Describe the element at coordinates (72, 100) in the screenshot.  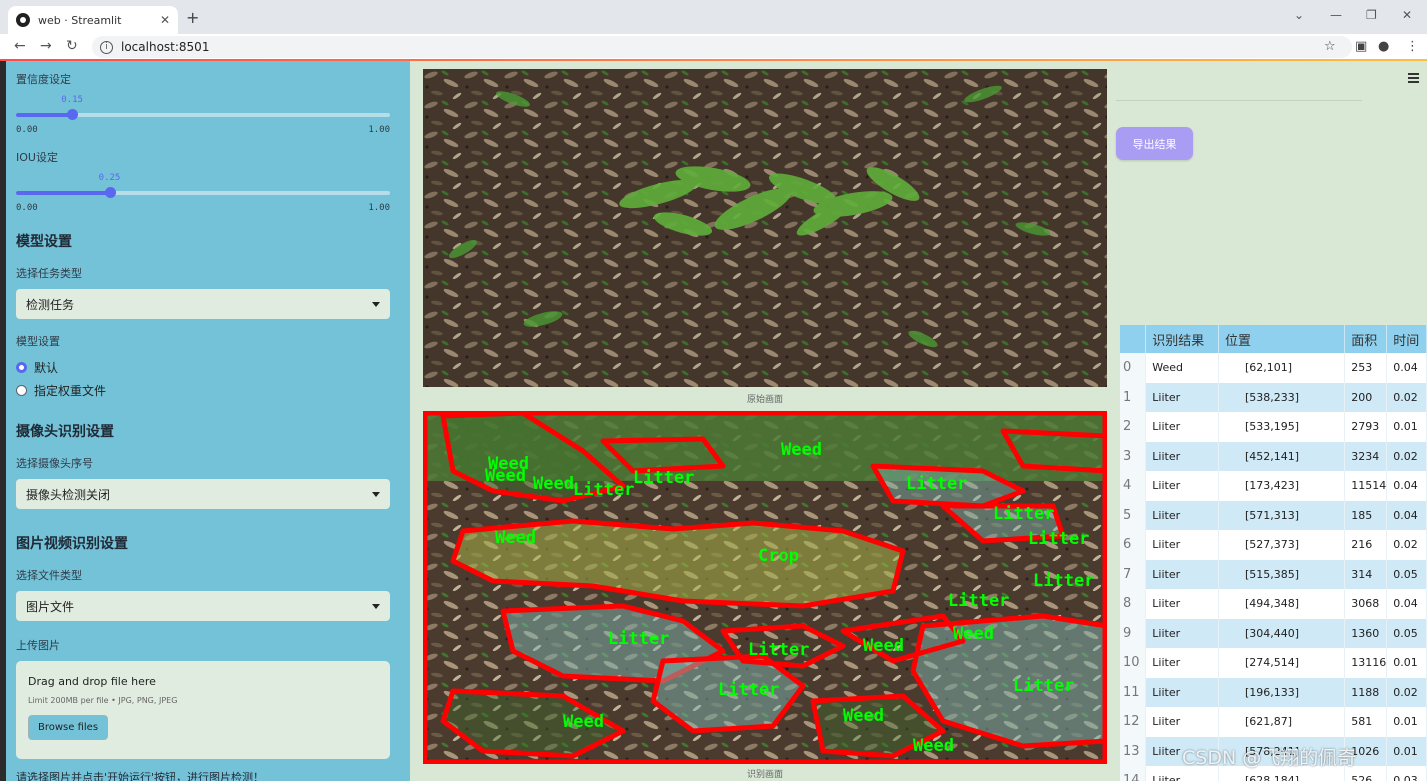
I see `conf-slider-value: 0.15` at that location.